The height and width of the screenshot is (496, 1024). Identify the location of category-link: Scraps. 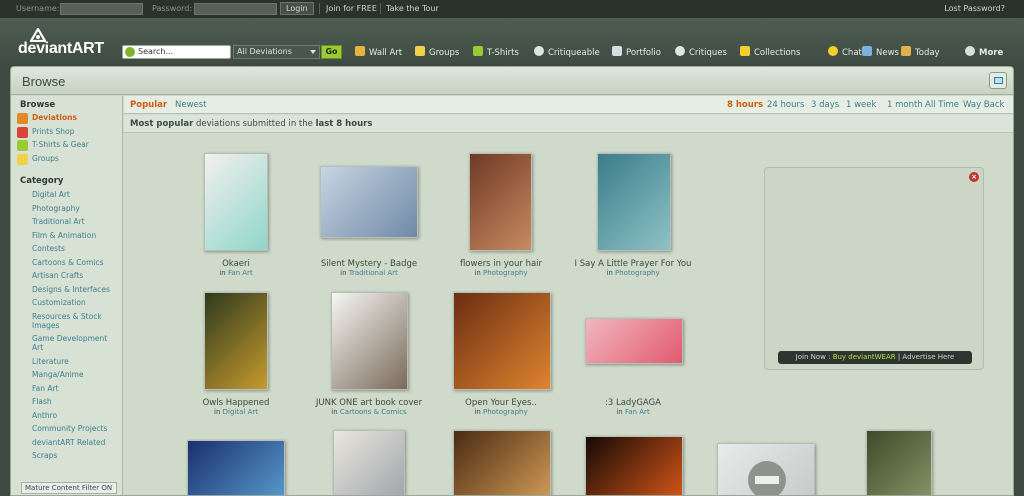
(72, 455).